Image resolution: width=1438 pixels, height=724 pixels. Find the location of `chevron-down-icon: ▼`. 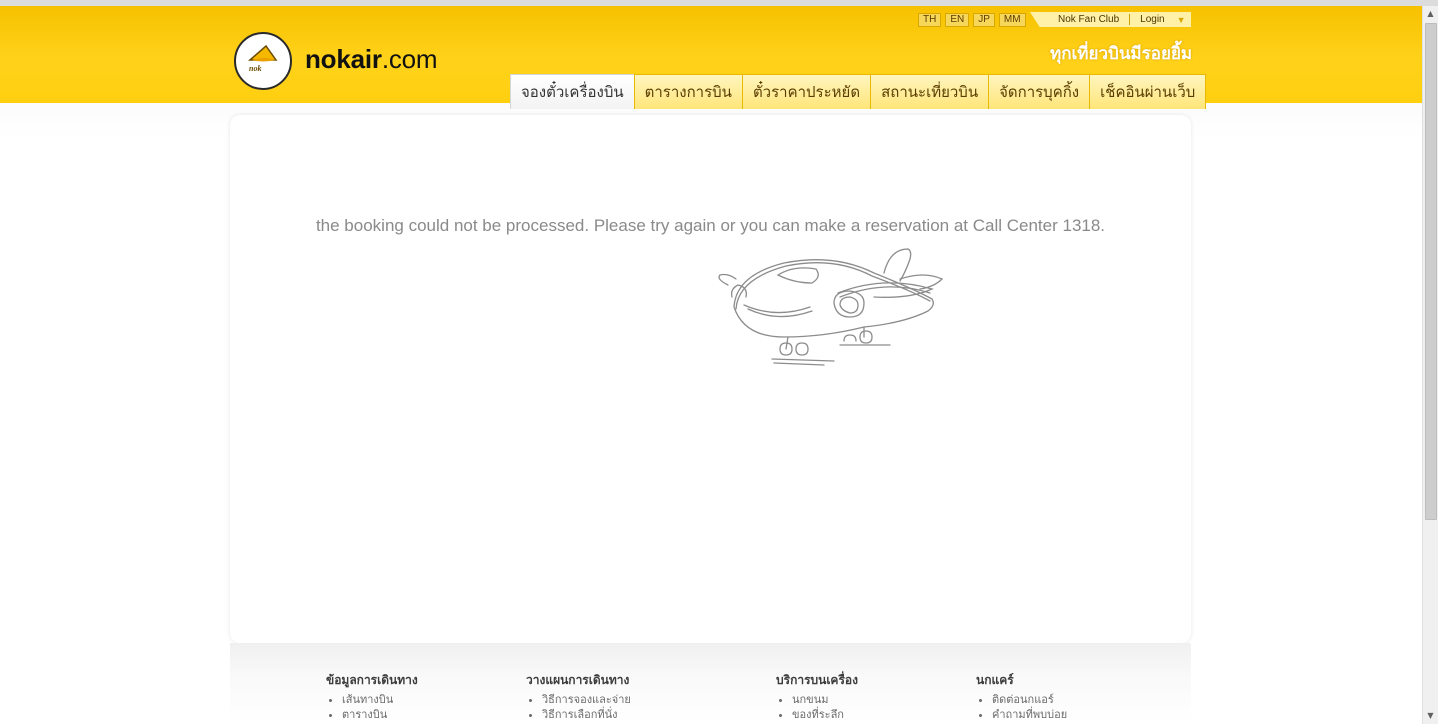

chevron-down-icon: ▼ is located at coordinates (1181, 20).